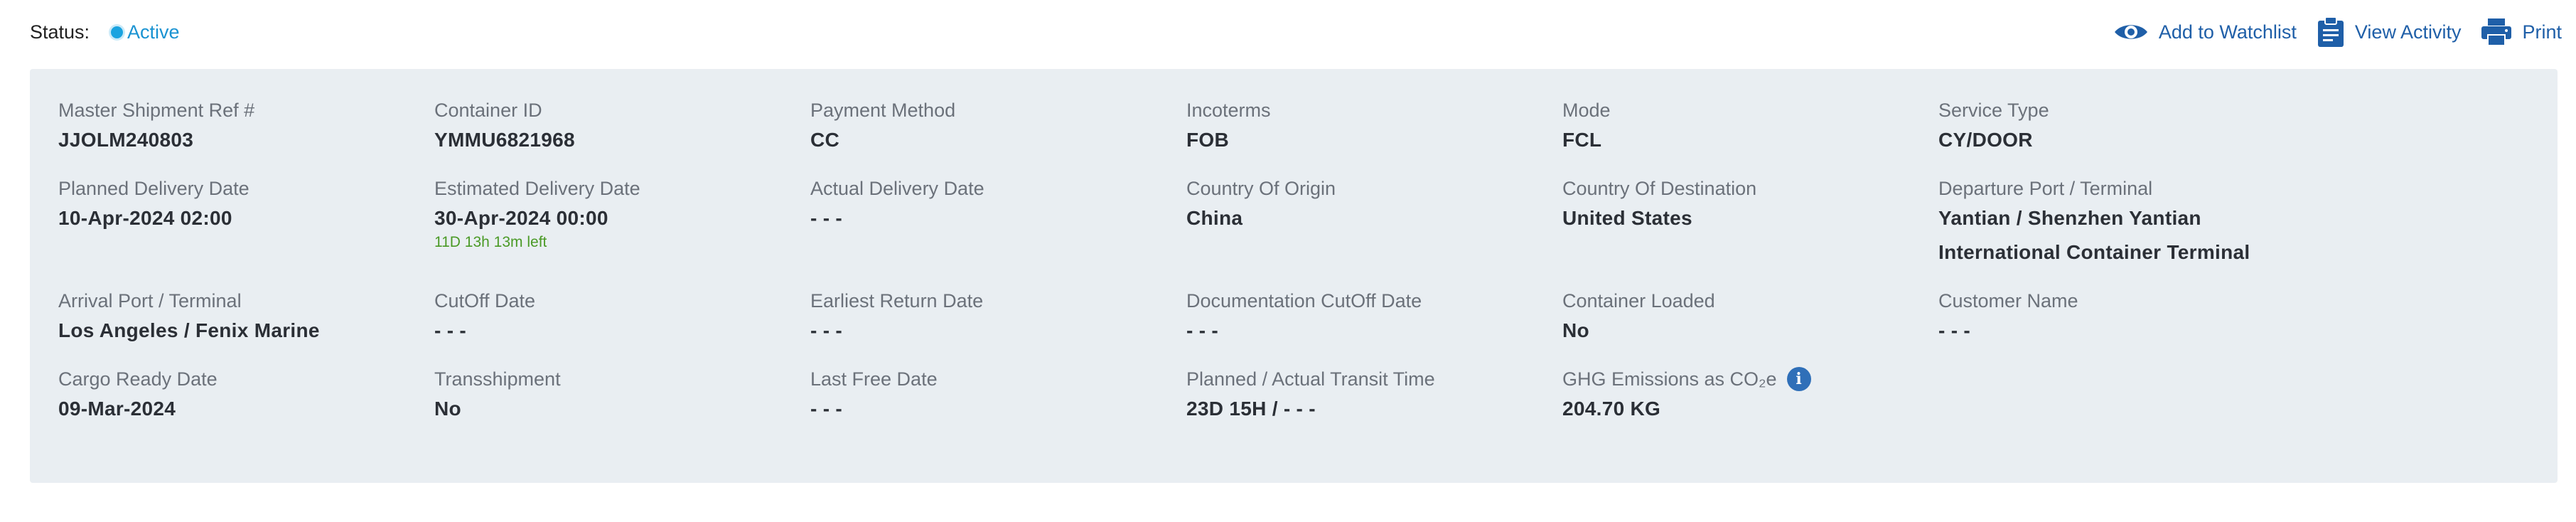 This screenshot has height=522, width=2576. Describe the element at coordinates (156, 110) in the screenshot. I see `field-label-text: Master Shipment Ref #` at that location.